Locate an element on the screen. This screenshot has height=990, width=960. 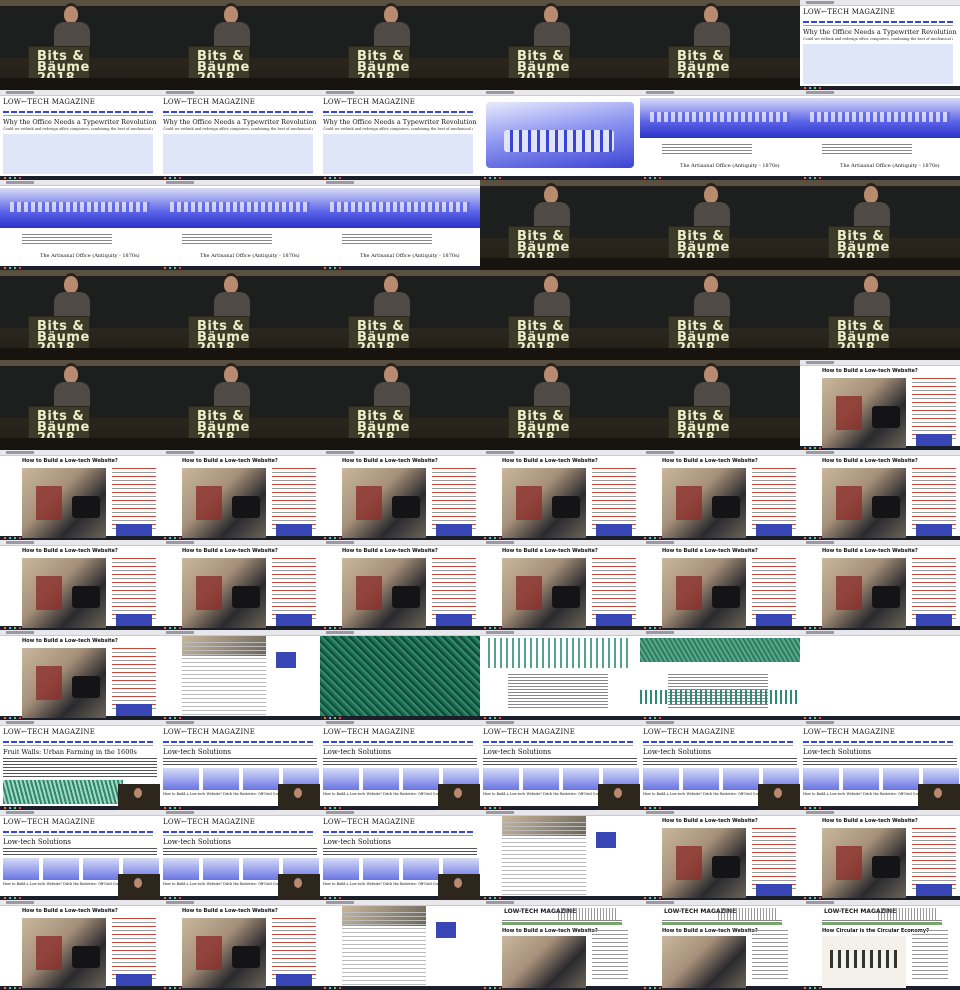
article-illustration is located at coordinates (864, 962).